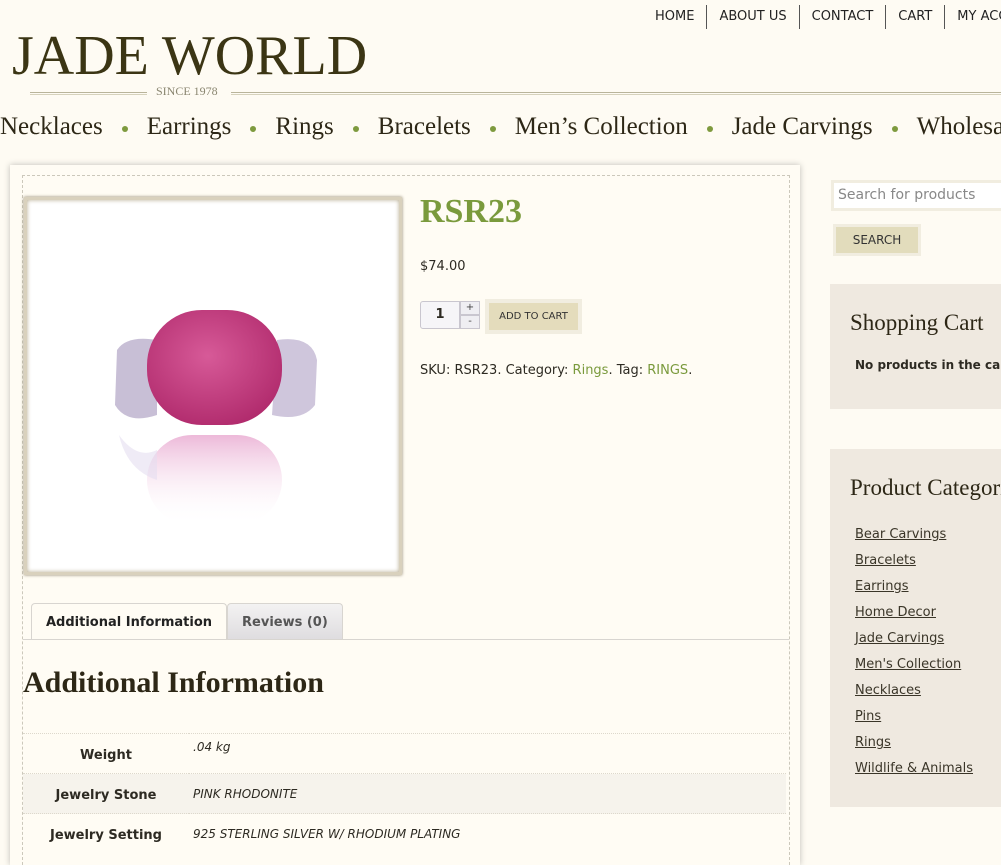 The height and width of the screenshot is (865, 1001). Describe the element at coordinates (843, 17) in the screenshot. I see `top-nav-contact: CONTACT` at that location.